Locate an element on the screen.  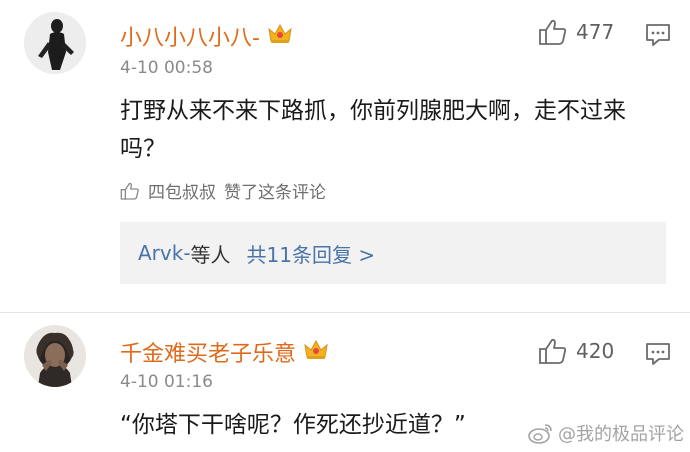
weibo-logo-icon is located at coordinates (540, 434).